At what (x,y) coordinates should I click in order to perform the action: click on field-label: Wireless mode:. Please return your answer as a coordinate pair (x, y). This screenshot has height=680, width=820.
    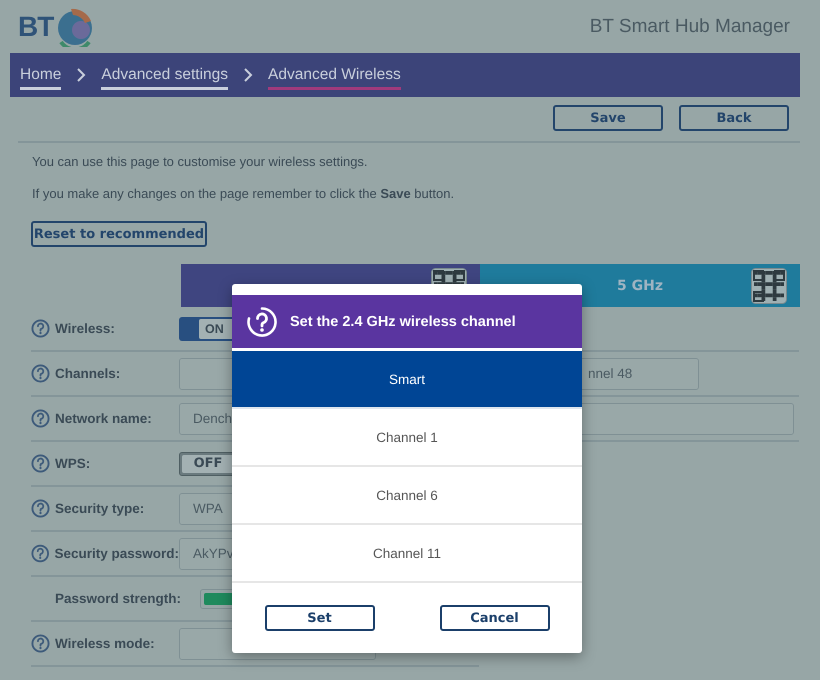
    Looking at the image, I should click on (105, 643).